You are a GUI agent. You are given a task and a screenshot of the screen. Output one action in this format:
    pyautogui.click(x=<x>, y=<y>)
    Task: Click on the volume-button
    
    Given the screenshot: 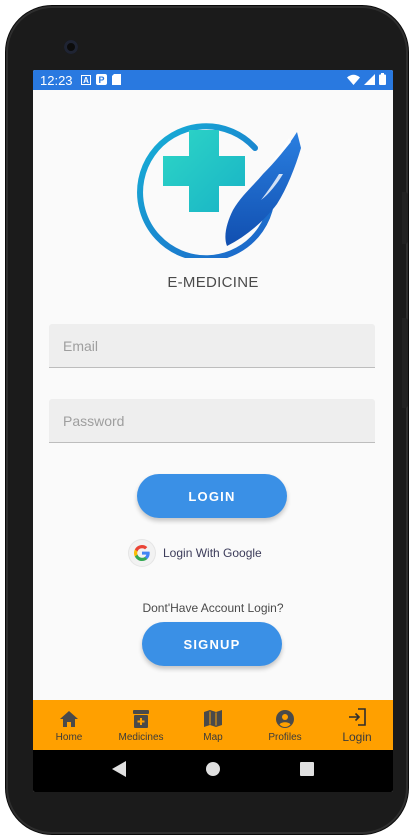 What is the action you would take?
    pyautogui.click(x=405, y=363)
    